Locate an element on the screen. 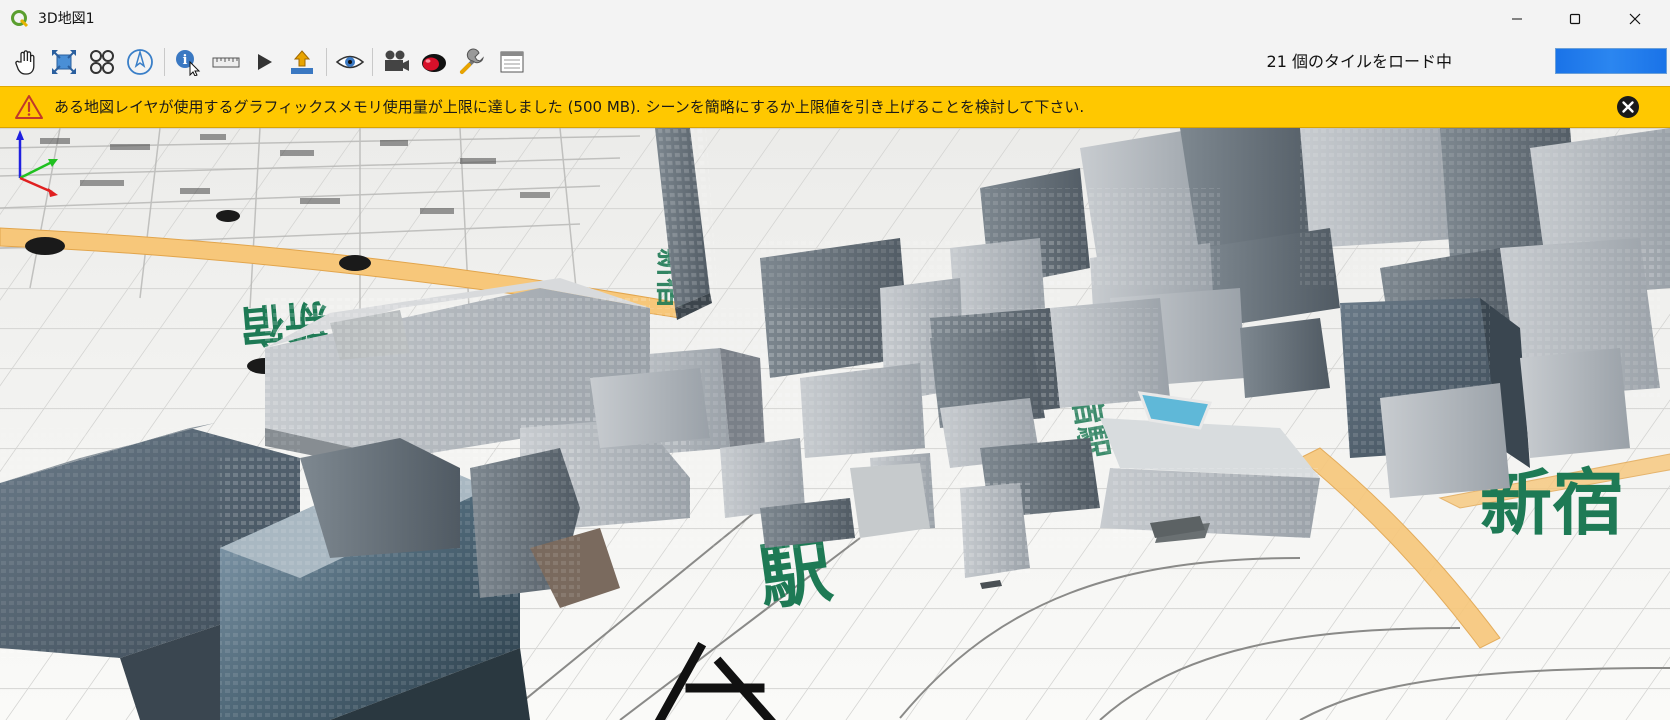  title-bar: 3D地図1 is located at coordinates (835, 19).